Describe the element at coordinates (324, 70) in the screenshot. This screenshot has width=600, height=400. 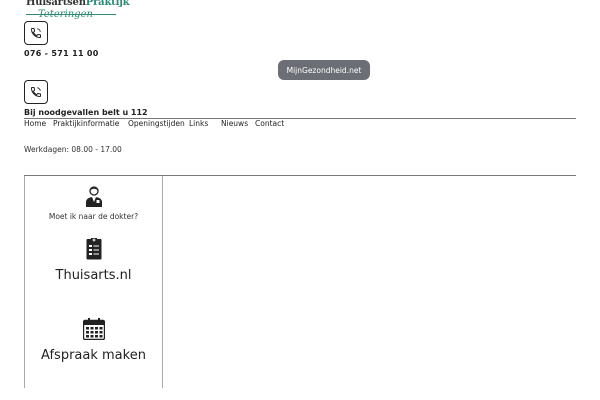
I see `mijngezondheid-button: MijnGezondheid.net` at that location.